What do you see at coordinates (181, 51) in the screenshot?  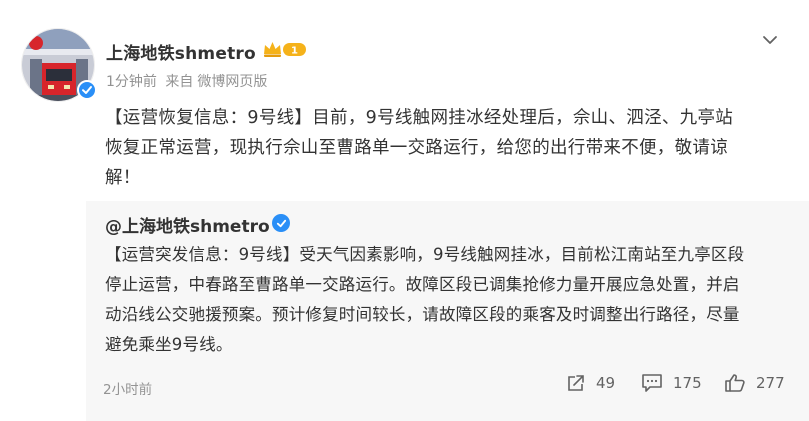 I see `author-name: 上海地铁shmetro` at bounding box center [181, 51].